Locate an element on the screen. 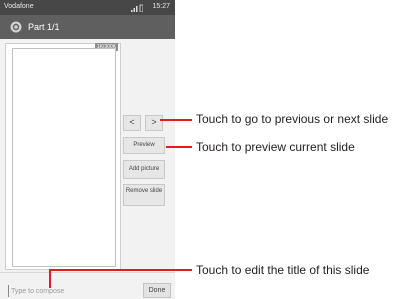  done-button: Done is located at coordinates (157, 290).